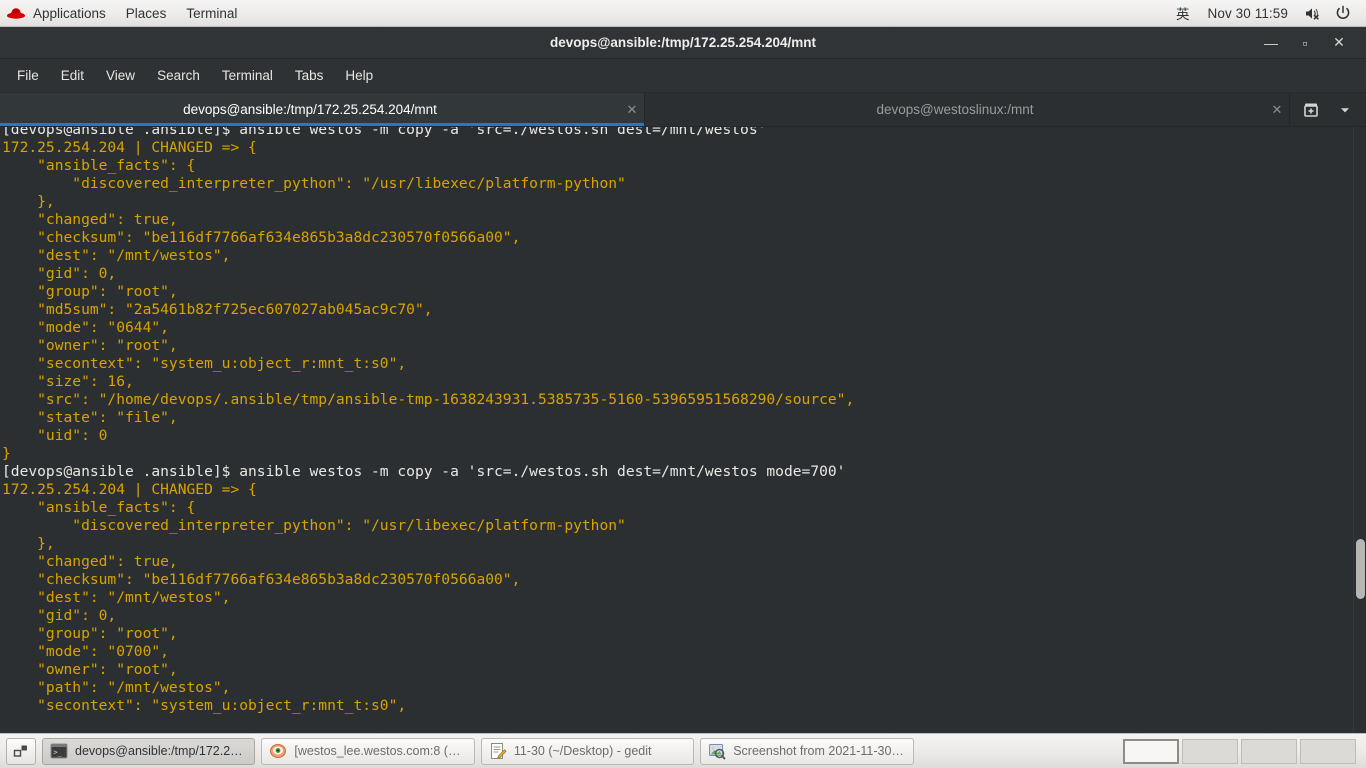 This screenshot has width=1366, height=768. I want to click on tab-westoslinux-mnt: devops@westoslinux:/mnt ✕, so click(967, 109).